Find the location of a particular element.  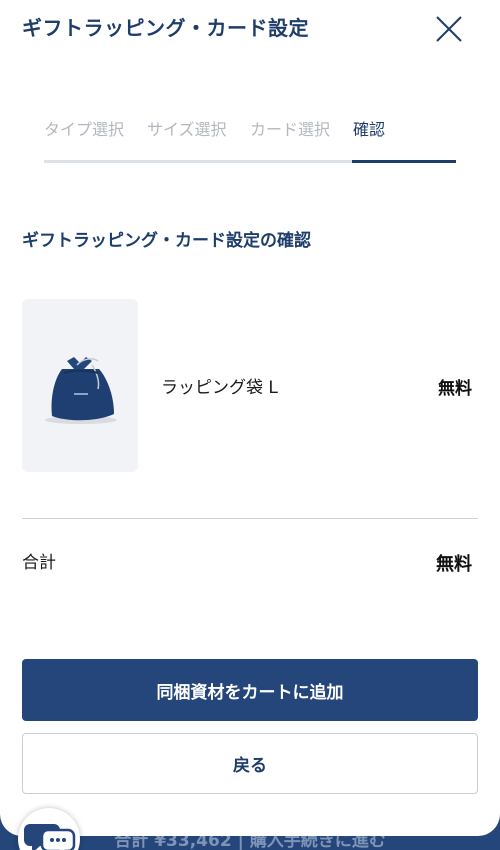

confirm-section-title: ギフトラッピング・カード設定の確認 is located at coordinates (166, 241).